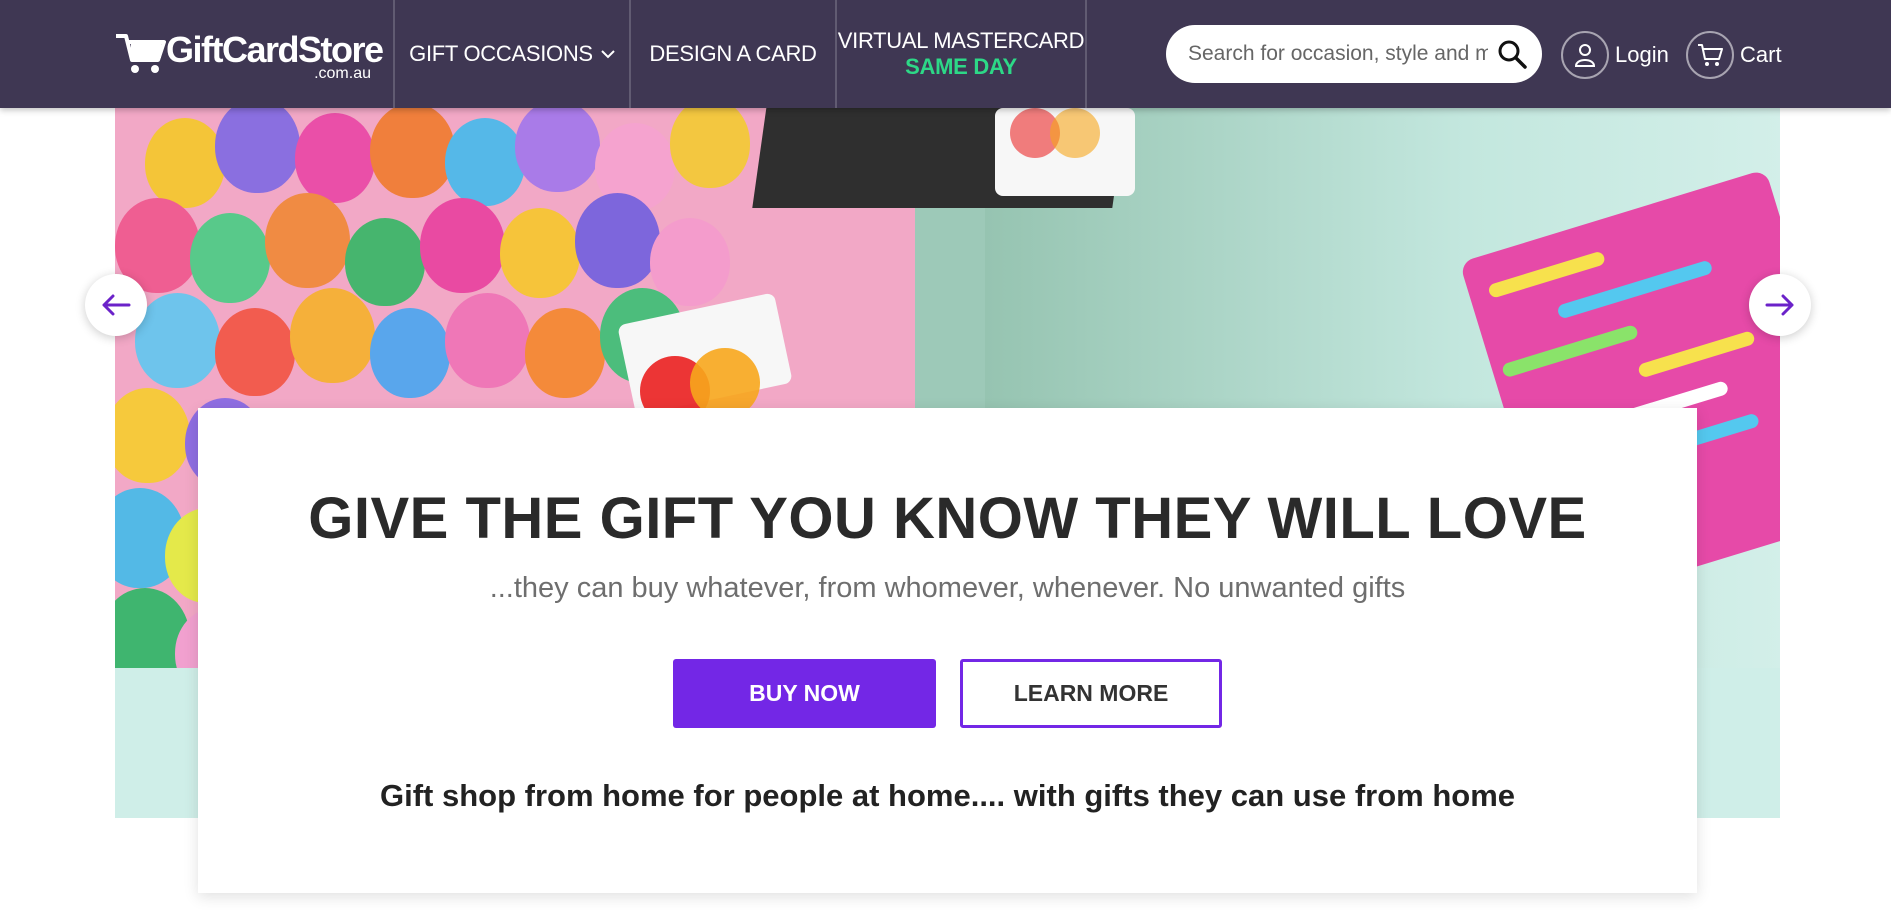 The height and width of the screenshot is (910, 1891). I want to click on nav-divider, so click(1086, 54).